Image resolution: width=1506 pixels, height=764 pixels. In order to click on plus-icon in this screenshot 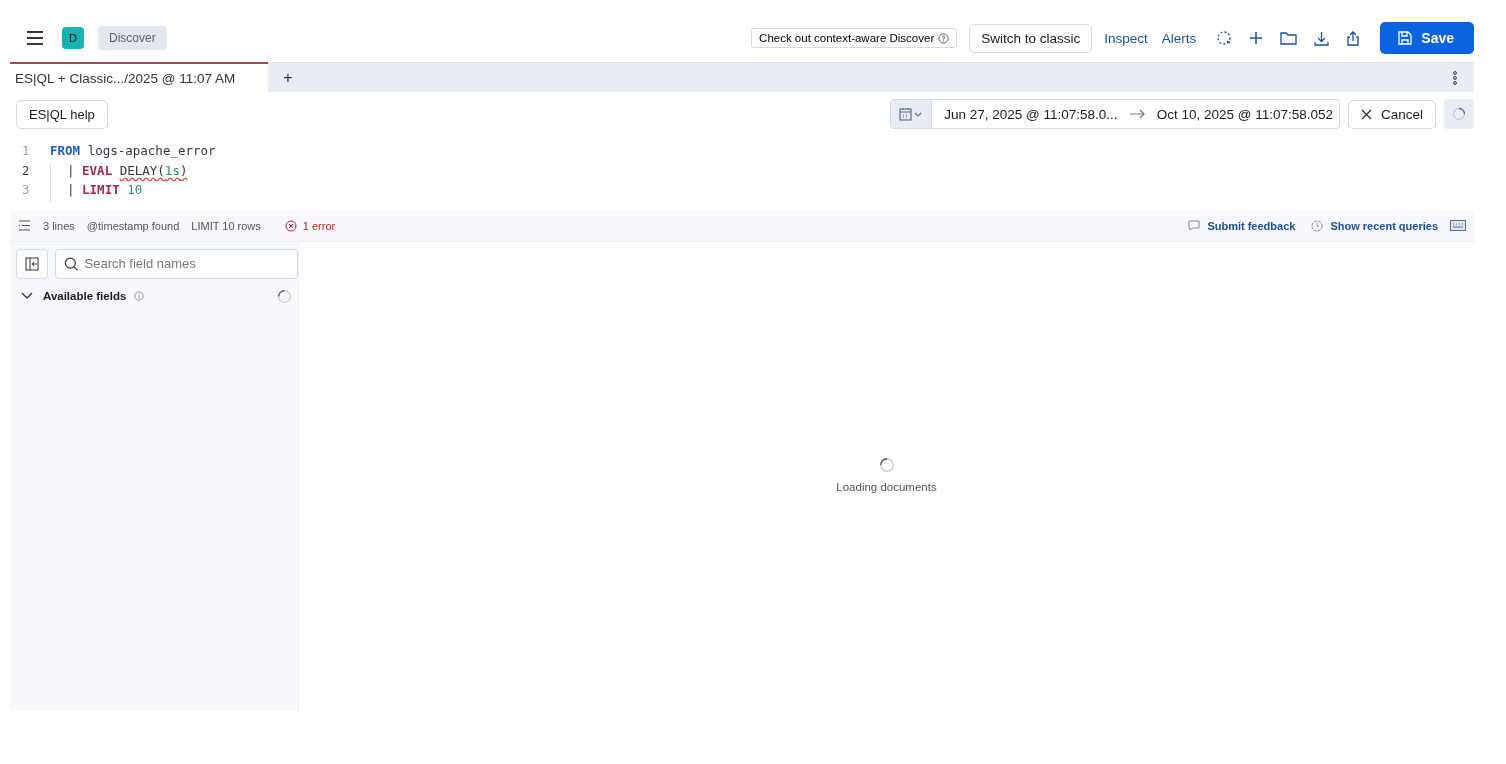, I will do `click(1256, 38)`.